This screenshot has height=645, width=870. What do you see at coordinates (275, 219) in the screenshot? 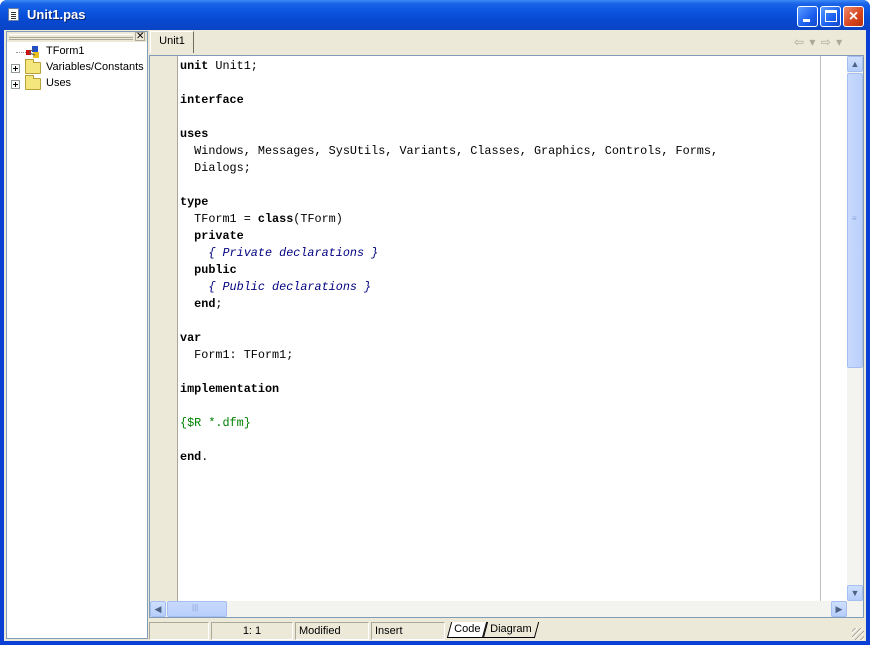
I see `code-keyword: class` at bounding box center [275, 219].